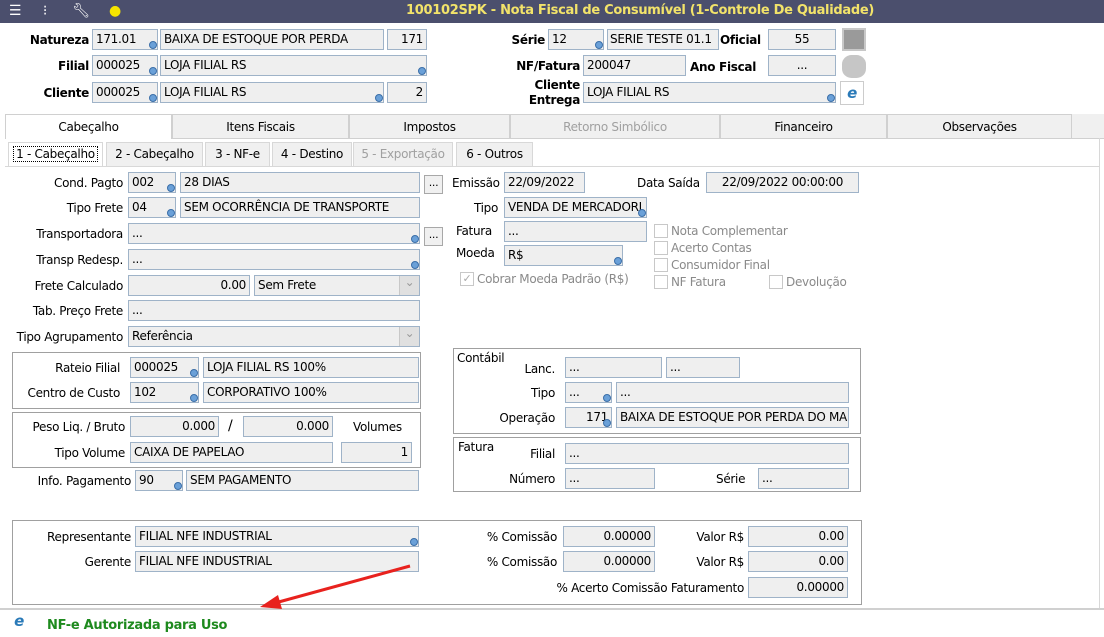 This screenshot has height=637, width=1104. Describe the element at coordinates (271, 602) in the screenshot. I see `arrow-head` at that location.